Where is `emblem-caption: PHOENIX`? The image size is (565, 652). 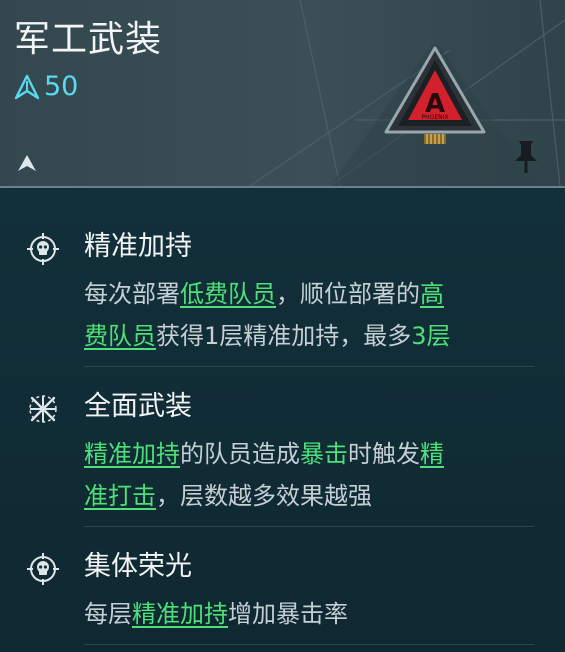
emblem-caption: PHOENIX is located at coordinates (434, 117).